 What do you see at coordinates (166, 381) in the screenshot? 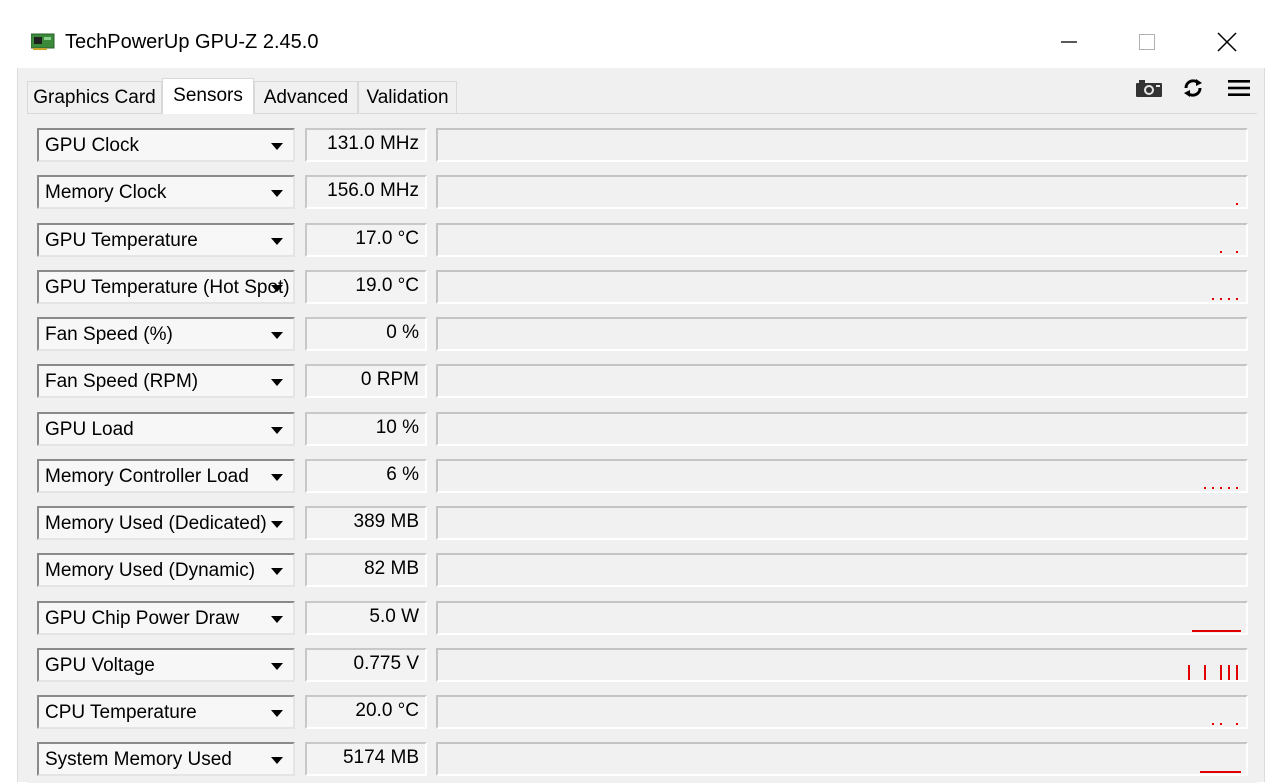
I see `sensor-select: Fan Speed (RPM)` at bounding box center [166, 381].